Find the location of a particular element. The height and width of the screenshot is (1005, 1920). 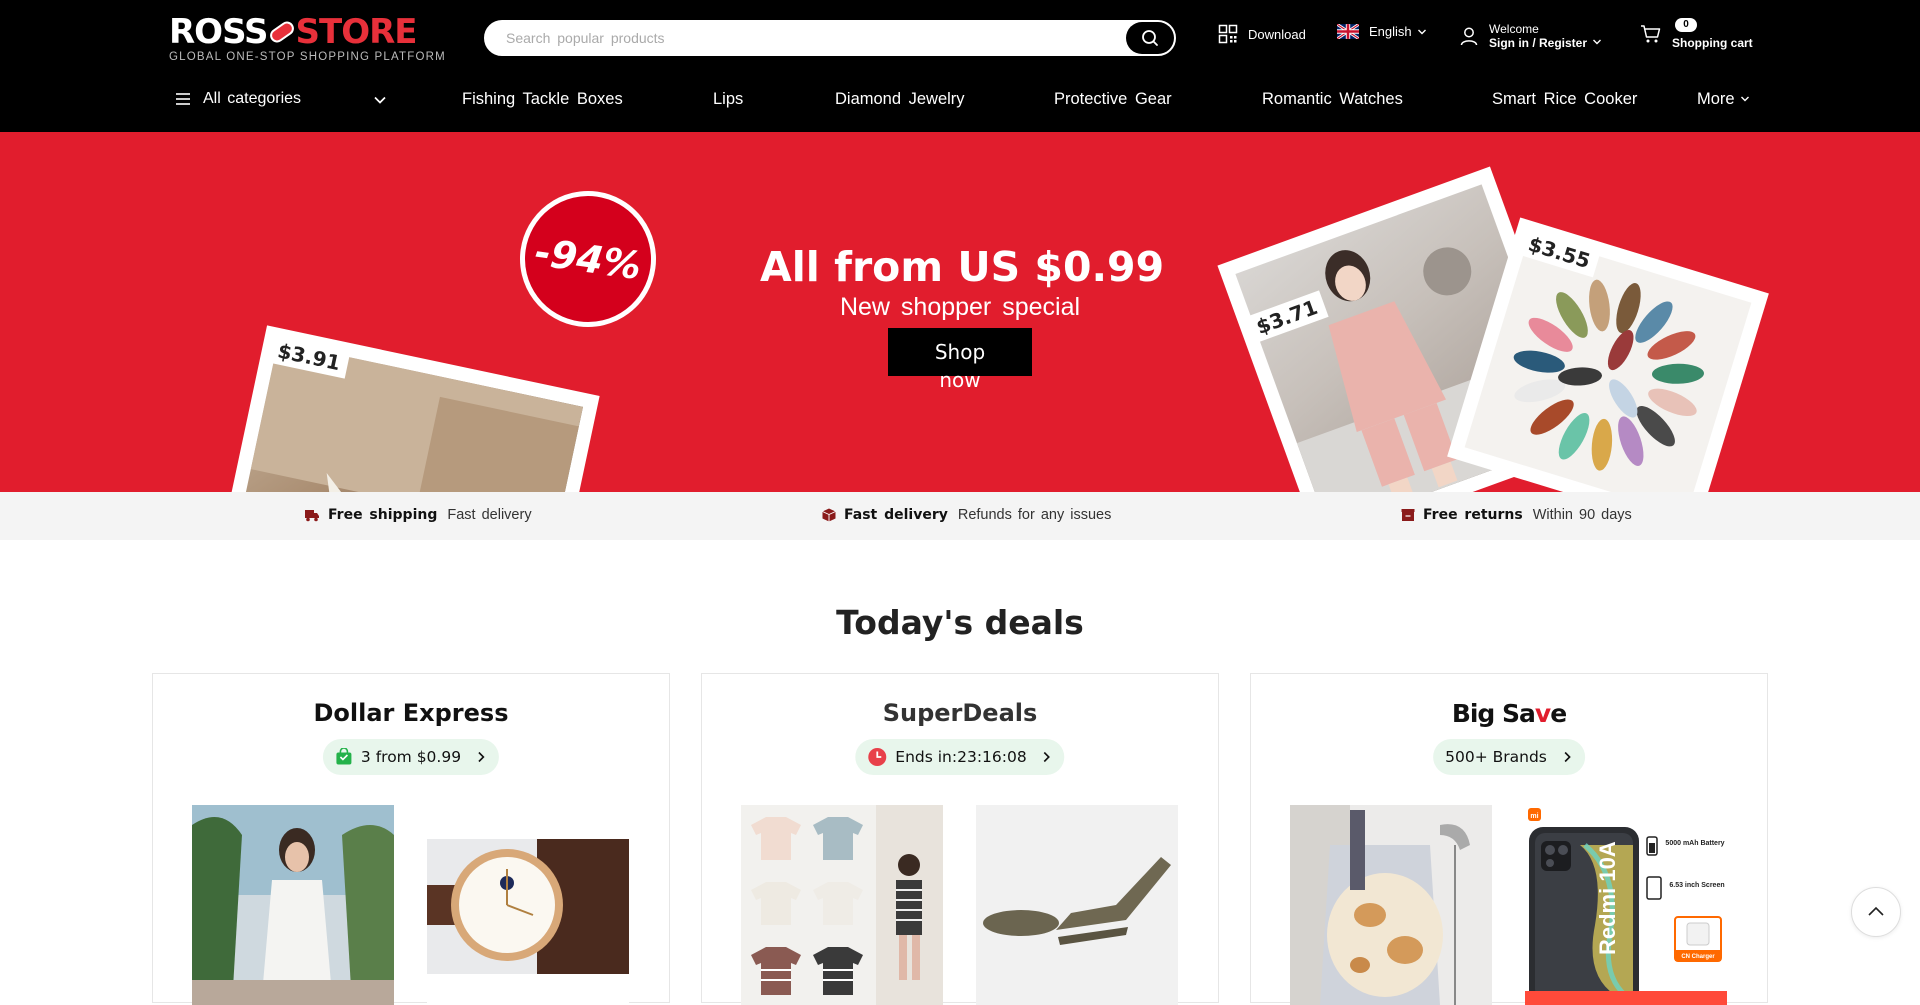

download-app-link: Download is located at coordinates (1262, 34).